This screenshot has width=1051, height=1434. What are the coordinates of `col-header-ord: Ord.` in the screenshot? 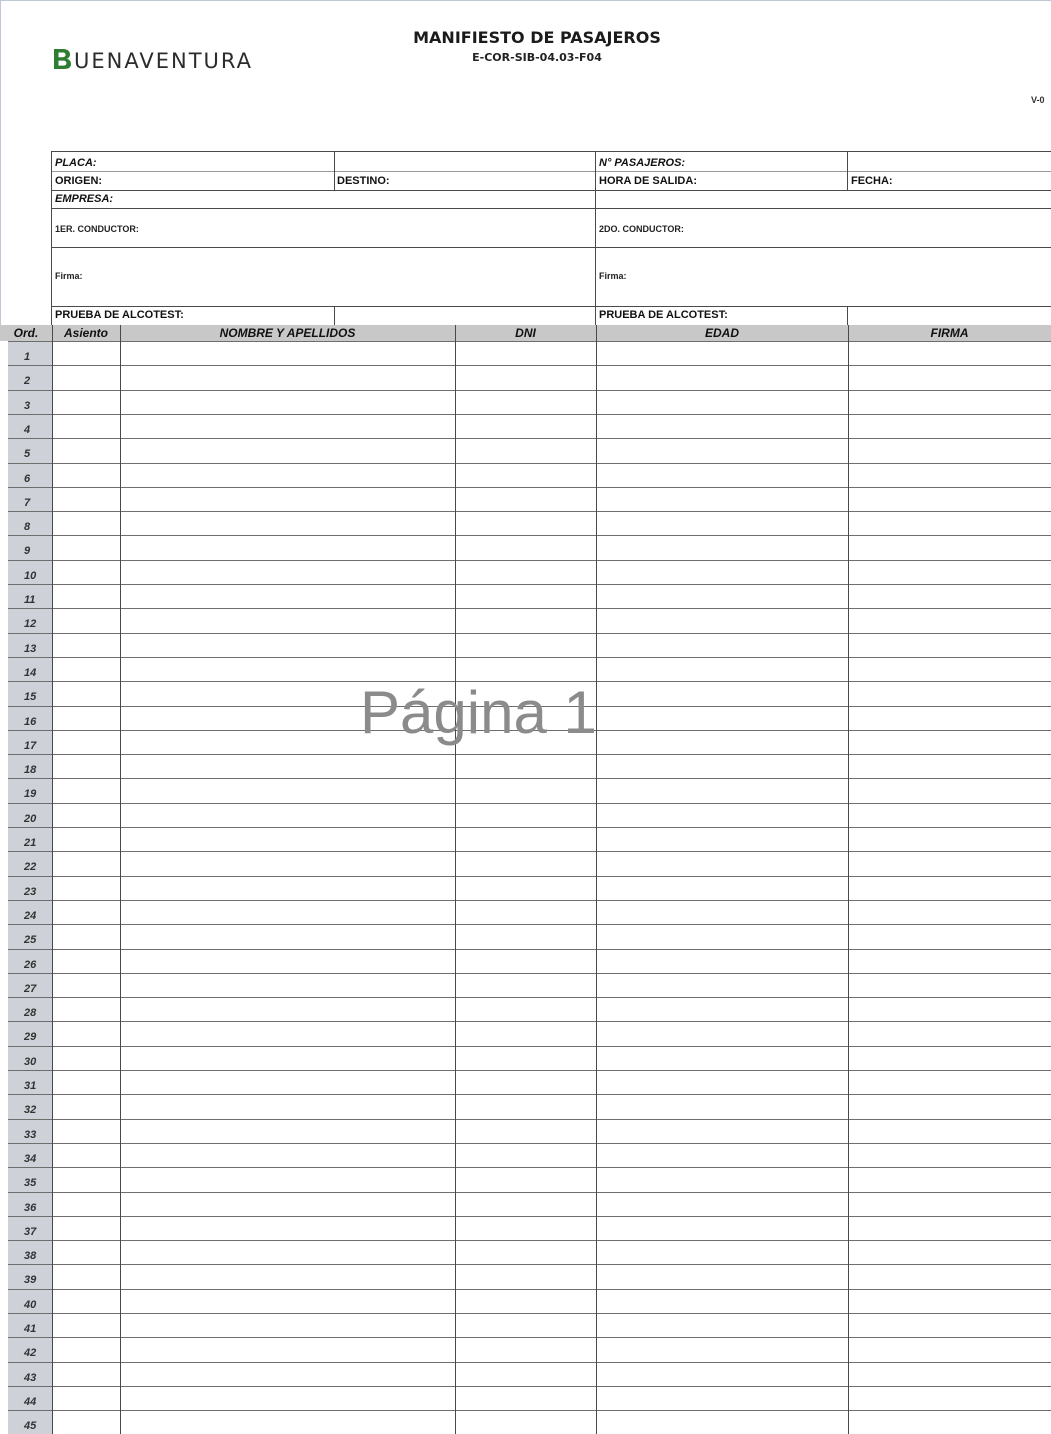 It's located at (26, 333).